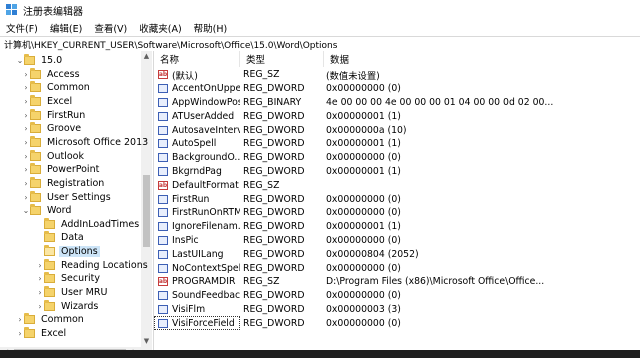  I want to click on table-row: ab (默认) REG_SZ (数值未设置), so click(397, 75).